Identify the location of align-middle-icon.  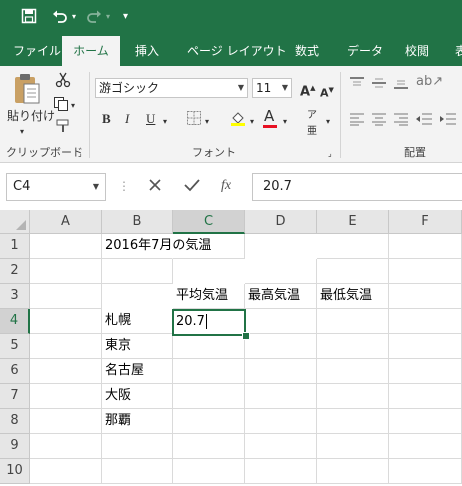
(379, 85).